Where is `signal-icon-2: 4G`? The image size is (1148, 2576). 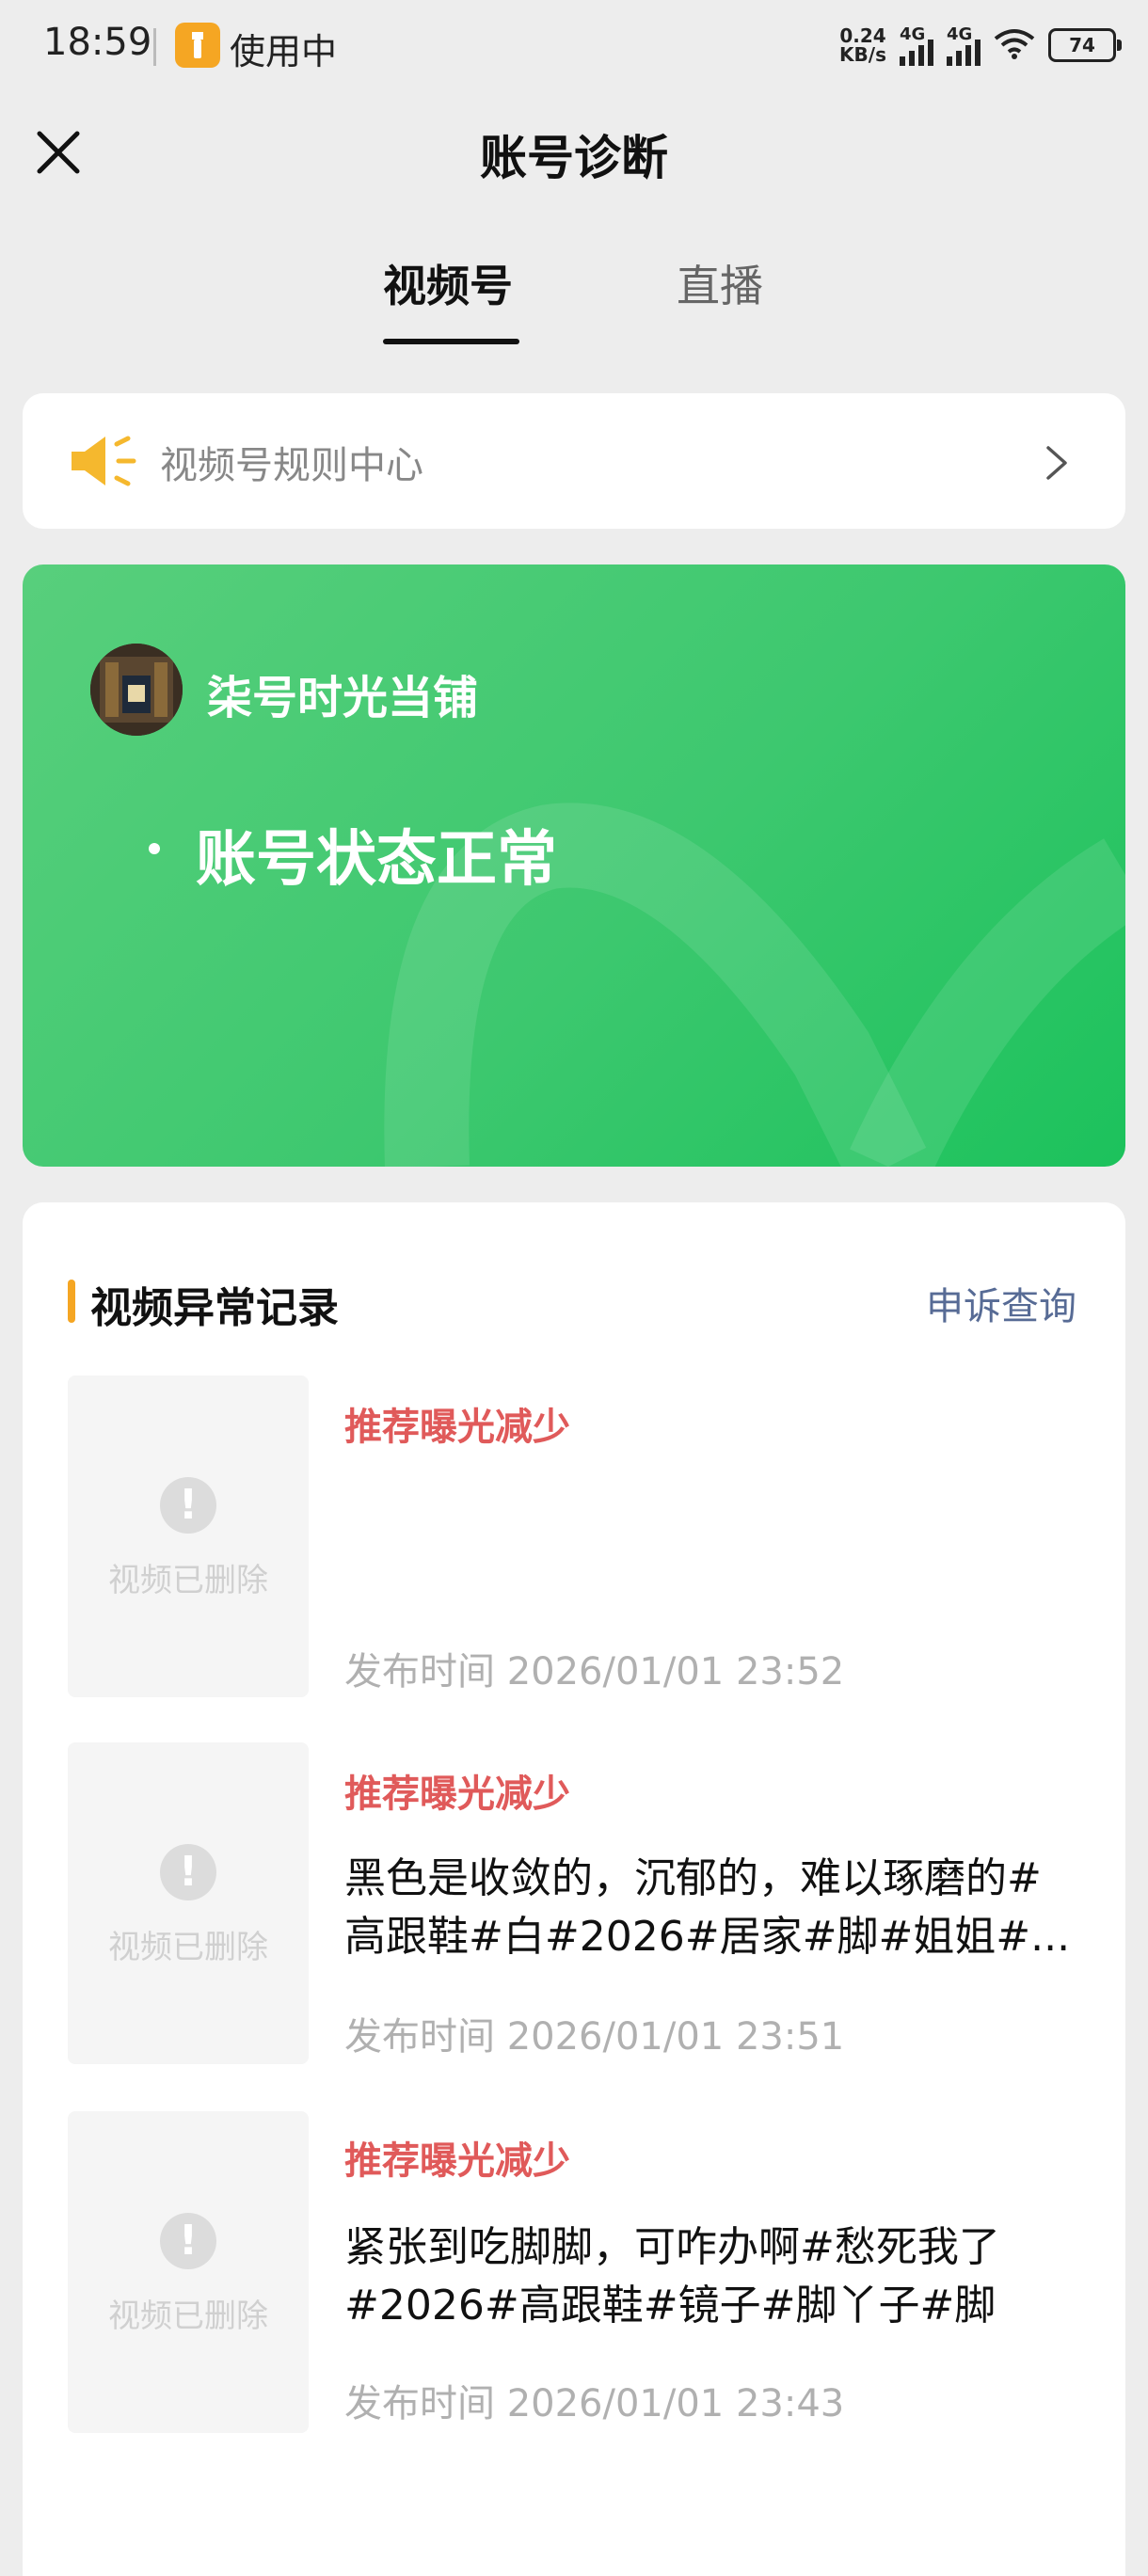 signal-icon-2: 4G is located at coordinates (964, 45).